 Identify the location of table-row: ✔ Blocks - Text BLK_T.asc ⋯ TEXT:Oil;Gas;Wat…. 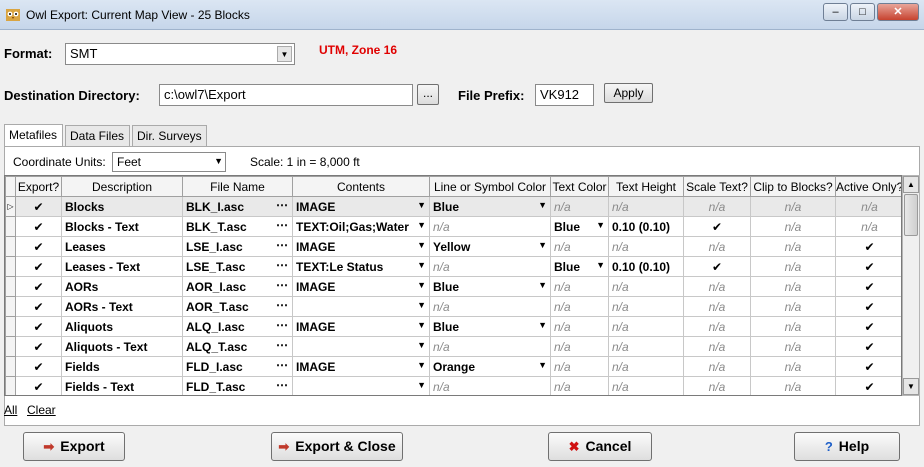
(453, 226).